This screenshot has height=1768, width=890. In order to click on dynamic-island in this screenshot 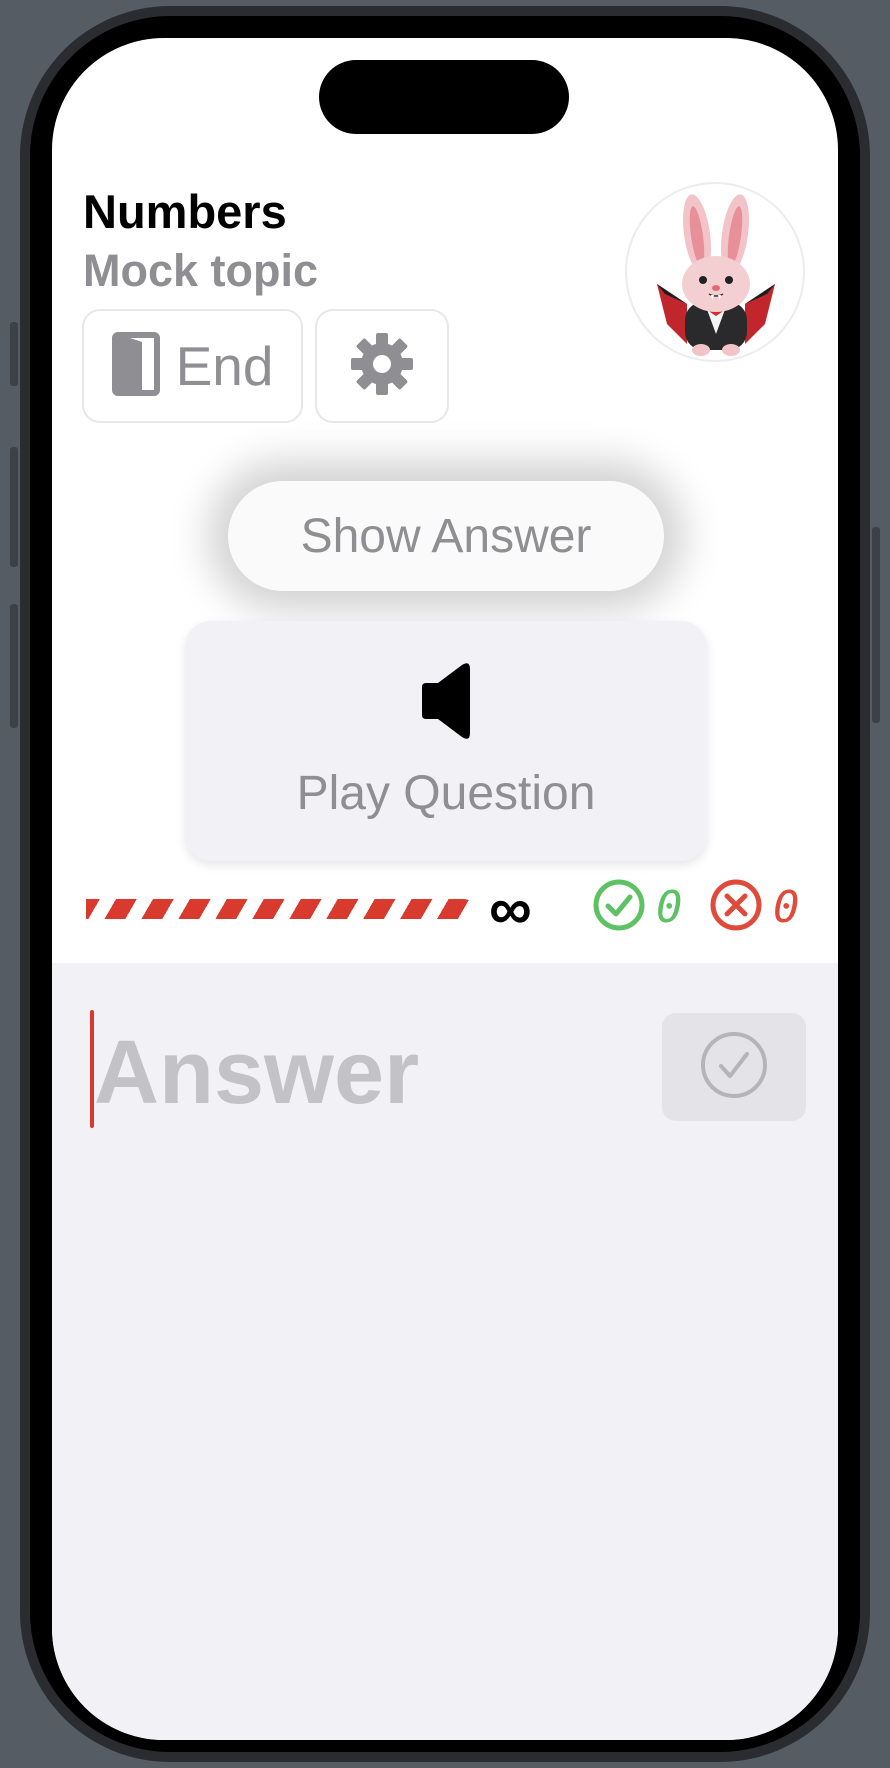, I will do `click(444, 97)`.